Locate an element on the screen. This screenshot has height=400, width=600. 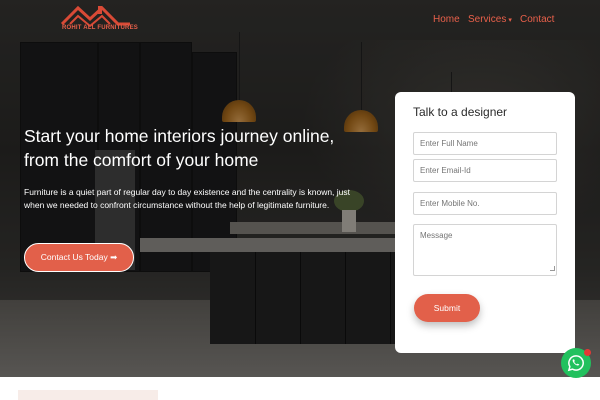
full-name-field is located at coordinates (485, 143).